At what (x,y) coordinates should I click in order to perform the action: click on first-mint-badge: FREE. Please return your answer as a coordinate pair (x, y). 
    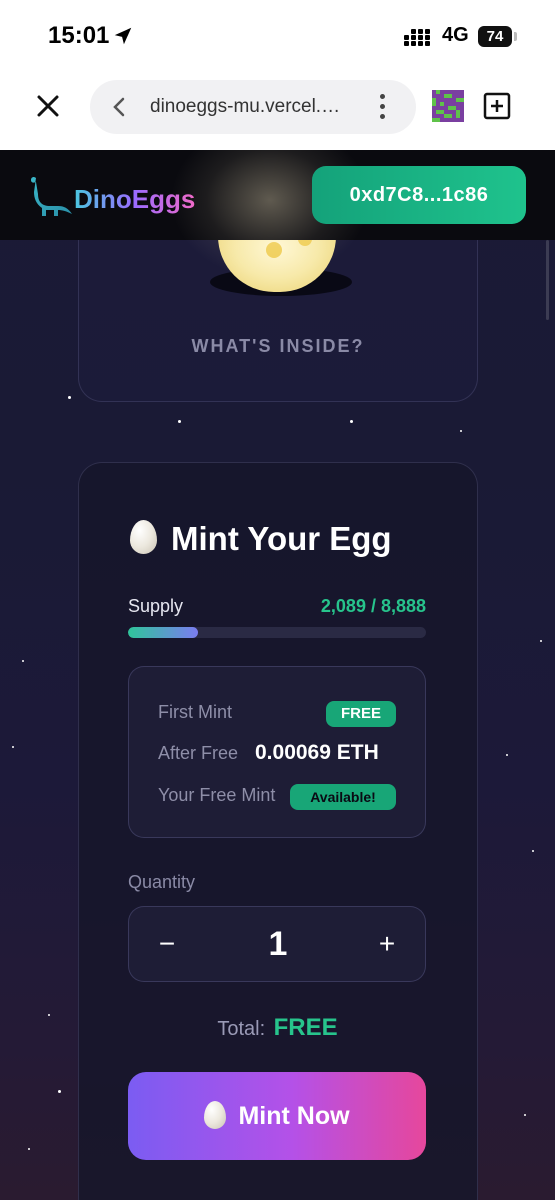
    Looking at the image, I should click on (361, 714).